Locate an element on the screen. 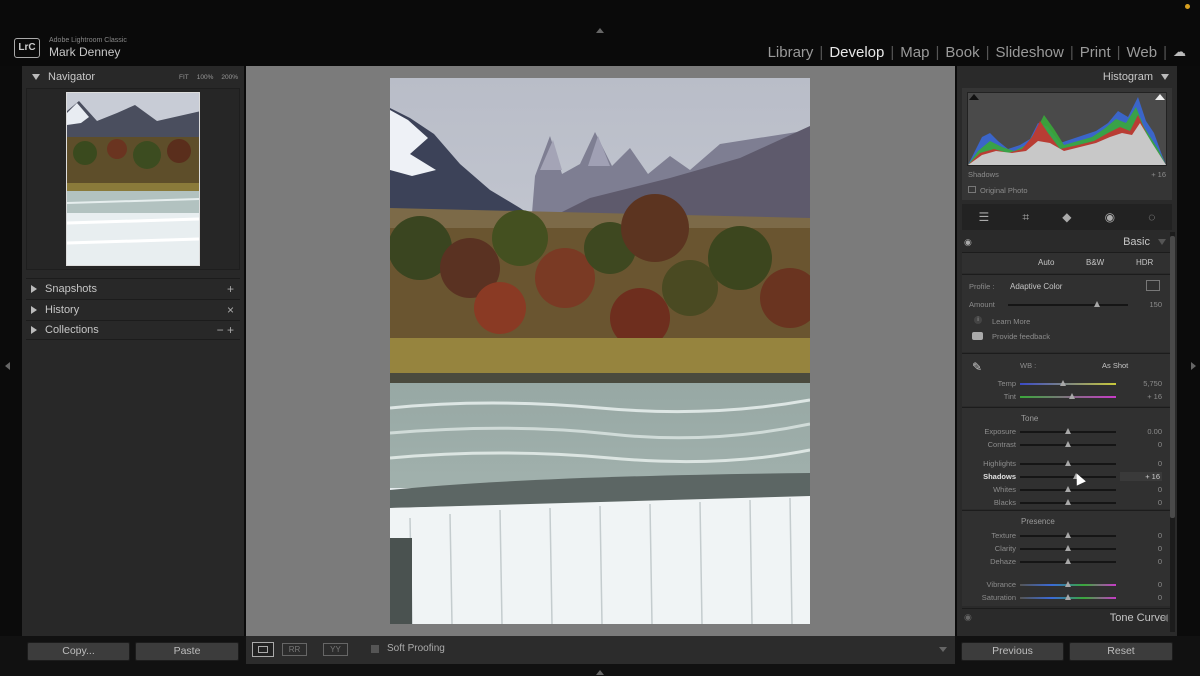 This screenshot has width=1200, height=676. dehaze-value: 0 is located at coordinates (1147, 561).